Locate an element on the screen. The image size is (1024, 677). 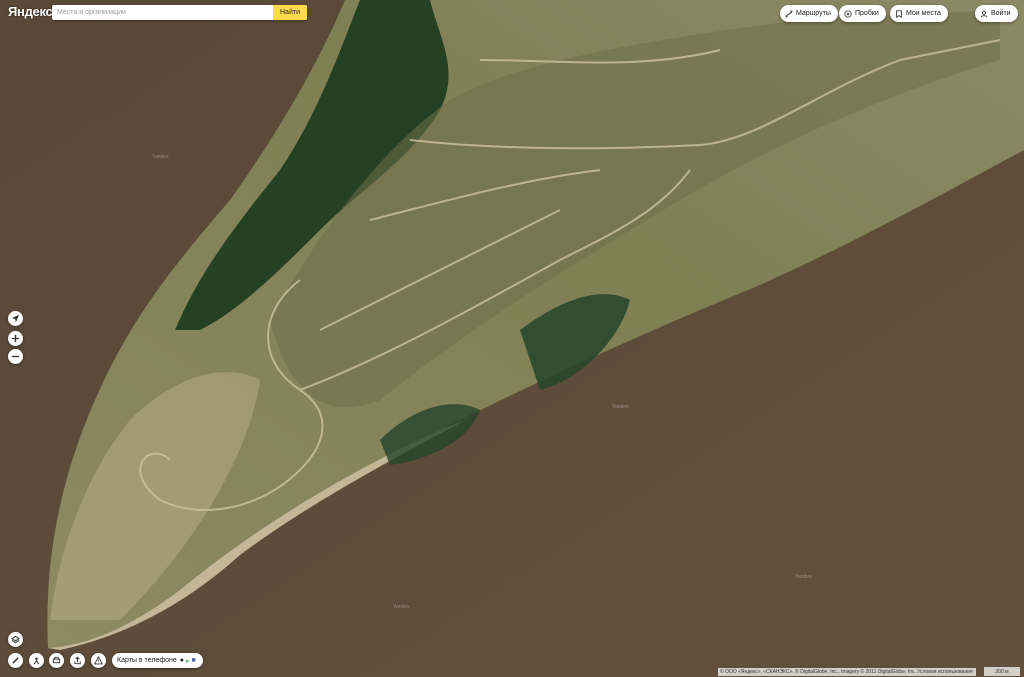
routes-label: Маршруты is located at coordinates (813, 13).